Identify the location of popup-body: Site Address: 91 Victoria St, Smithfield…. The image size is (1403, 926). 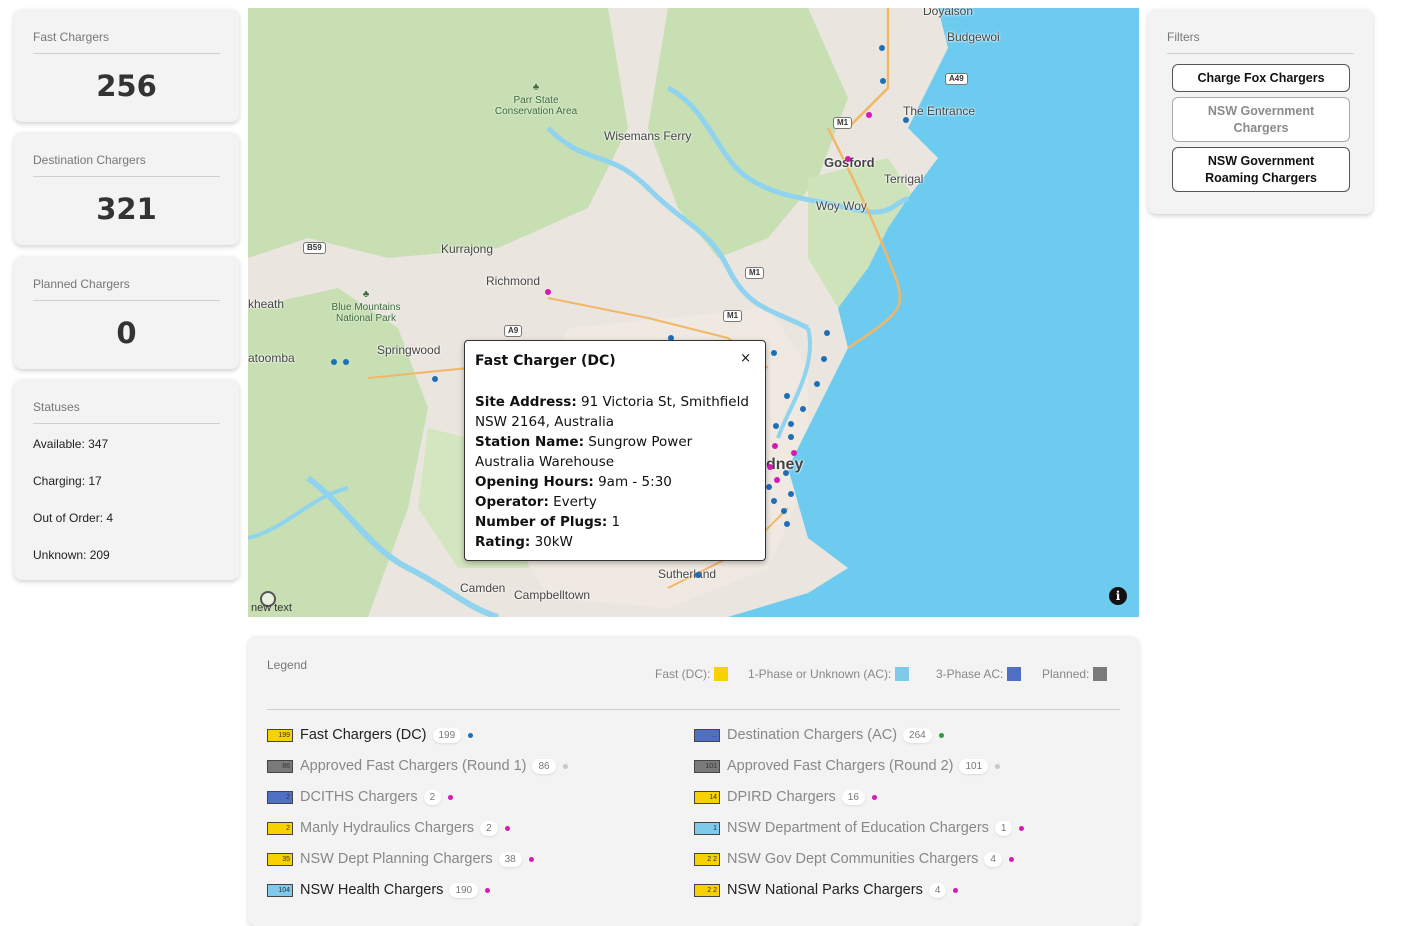
(615, 472).